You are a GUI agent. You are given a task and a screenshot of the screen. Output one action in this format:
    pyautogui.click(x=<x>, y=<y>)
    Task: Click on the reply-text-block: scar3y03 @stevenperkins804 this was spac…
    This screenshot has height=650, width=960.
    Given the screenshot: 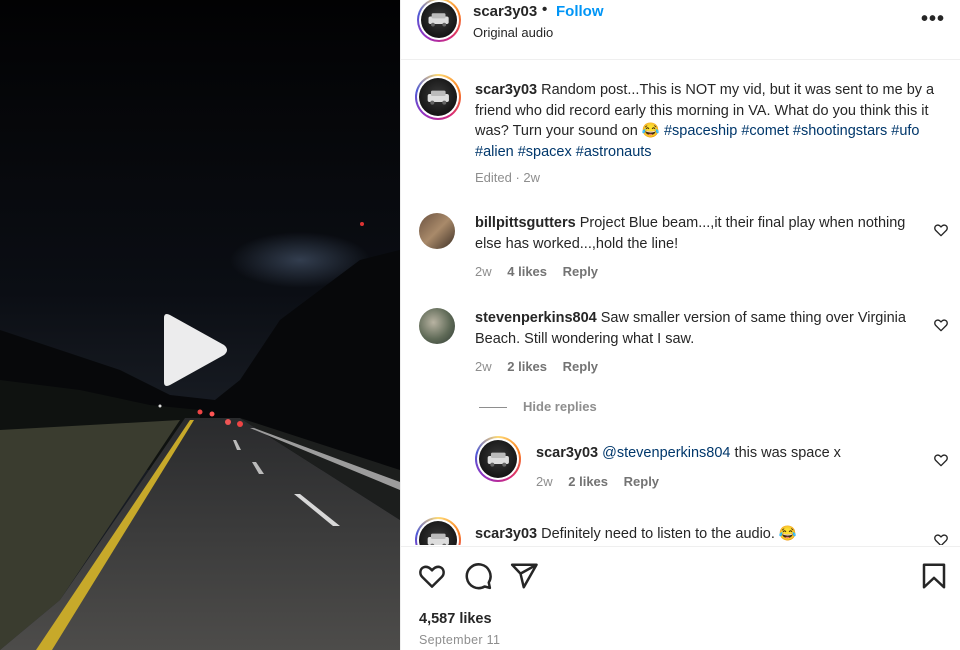 What is the action you would take?
    pyautogui.click(x=731, y=453)
    